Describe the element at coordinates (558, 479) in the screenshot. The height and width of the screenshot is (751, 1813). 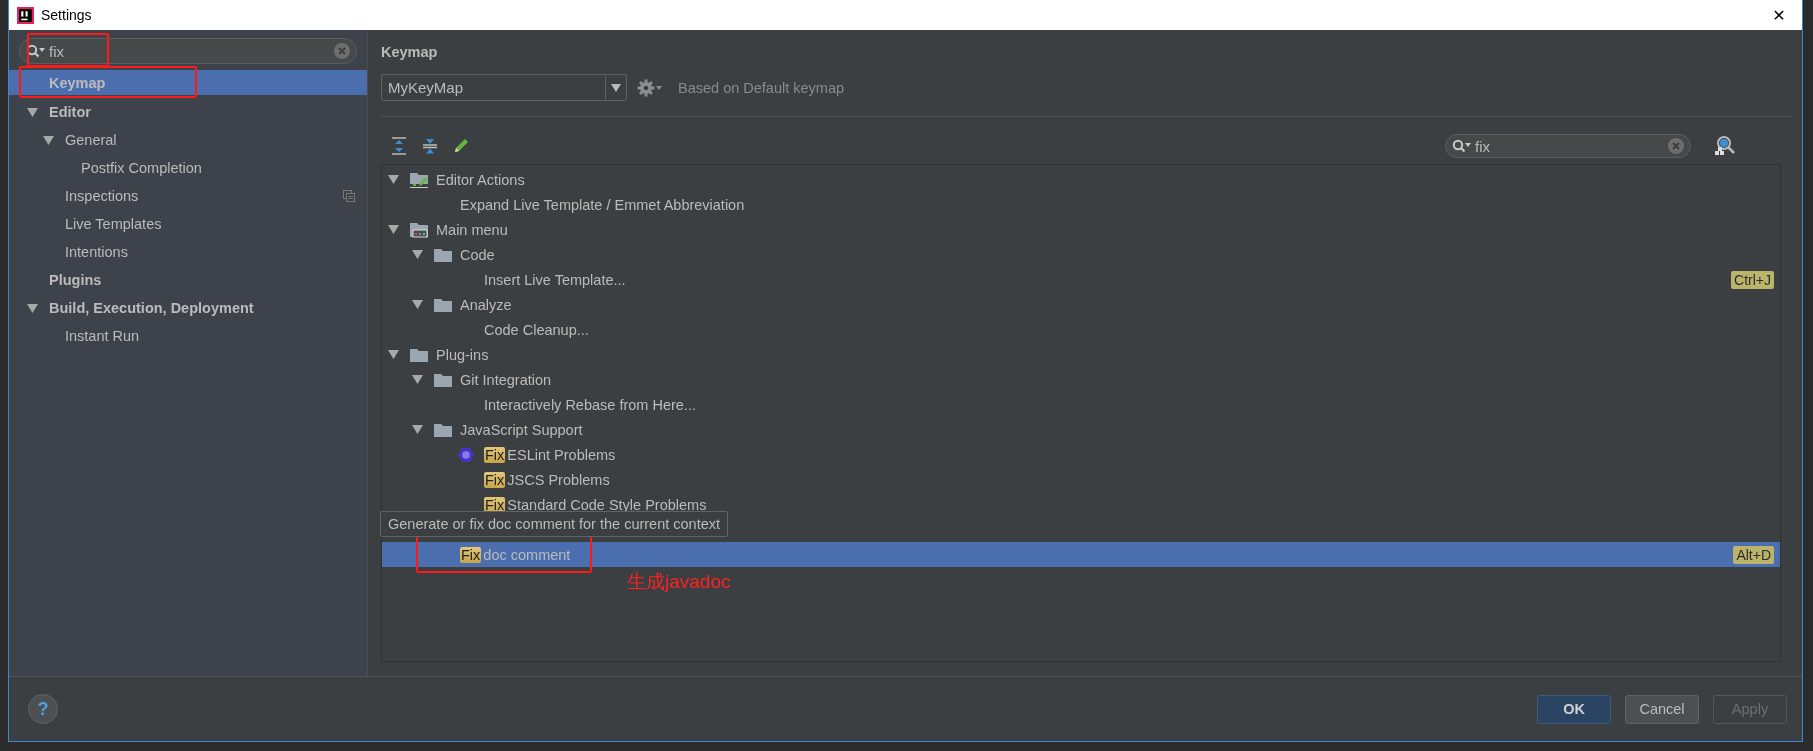
I see `action-label: JSCS Problems` at that location.